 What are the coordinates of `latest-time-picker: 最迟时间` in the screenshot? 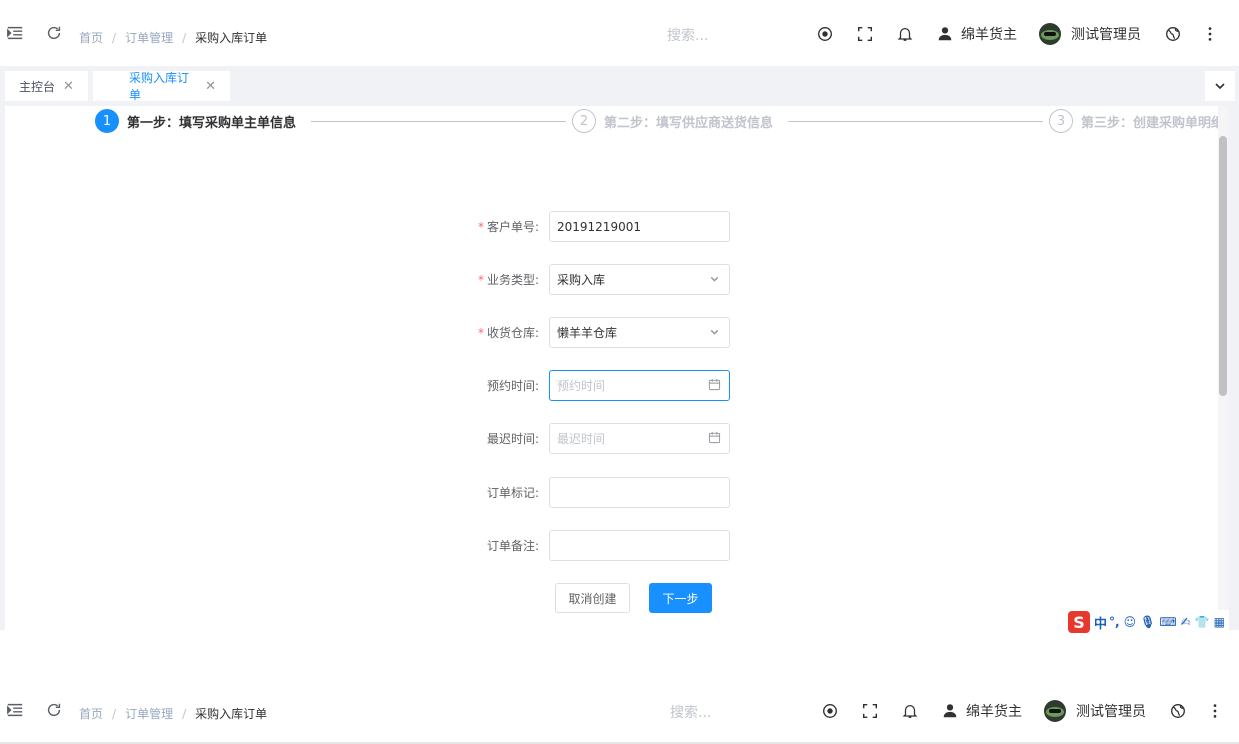 It's located at (639, 438).